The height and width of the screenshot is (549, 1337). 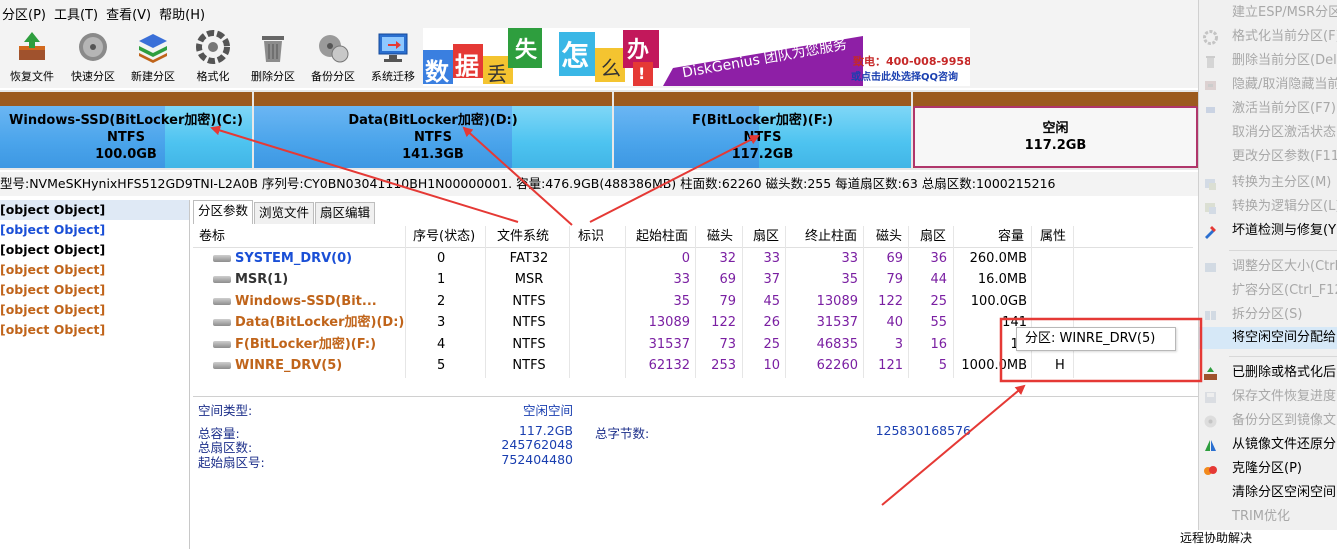 I want to click on banner-char-8: !, so click(x=642, y=73).